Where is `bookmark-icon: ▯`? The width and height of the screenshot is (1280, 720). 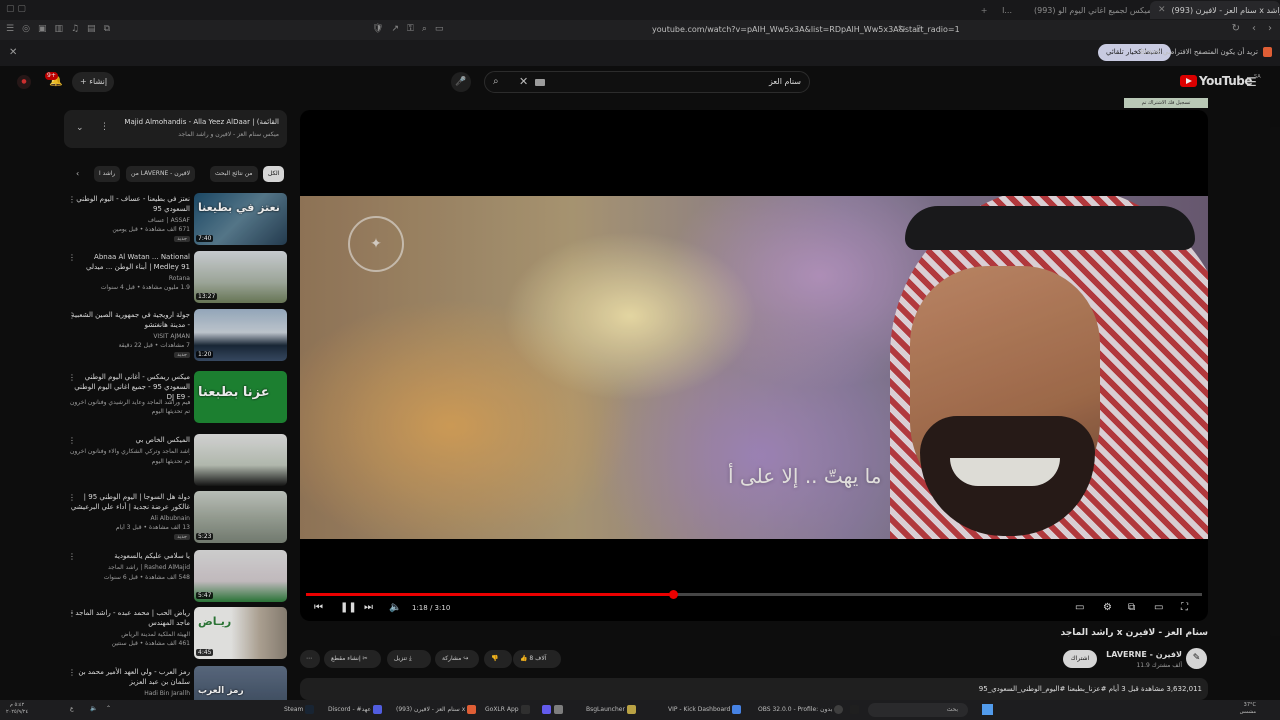 bookmark-icon: ▯ is located at coordinates (918, 29).